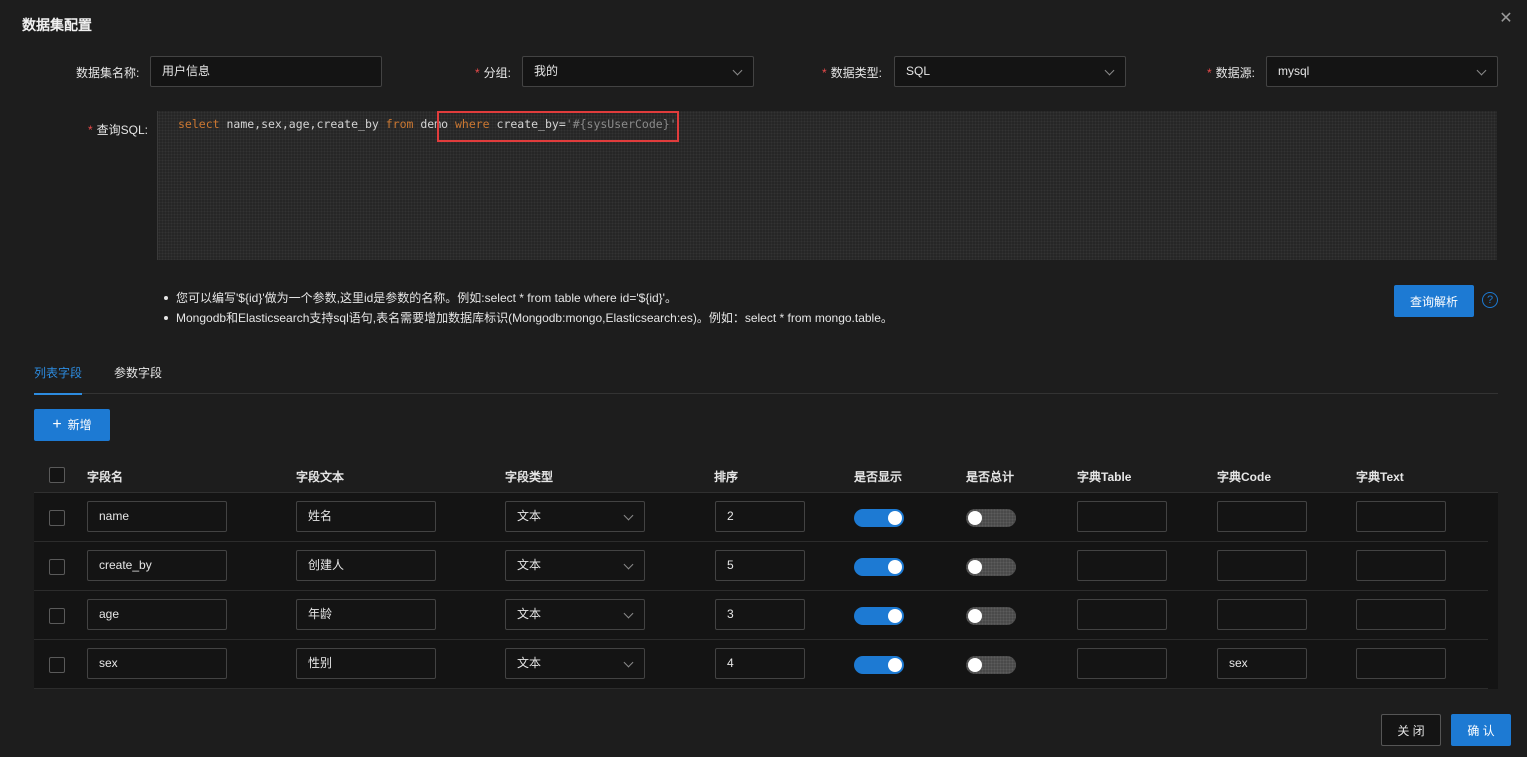  I want to click on tab-list-fields: 列表字段, so click(58, 379).